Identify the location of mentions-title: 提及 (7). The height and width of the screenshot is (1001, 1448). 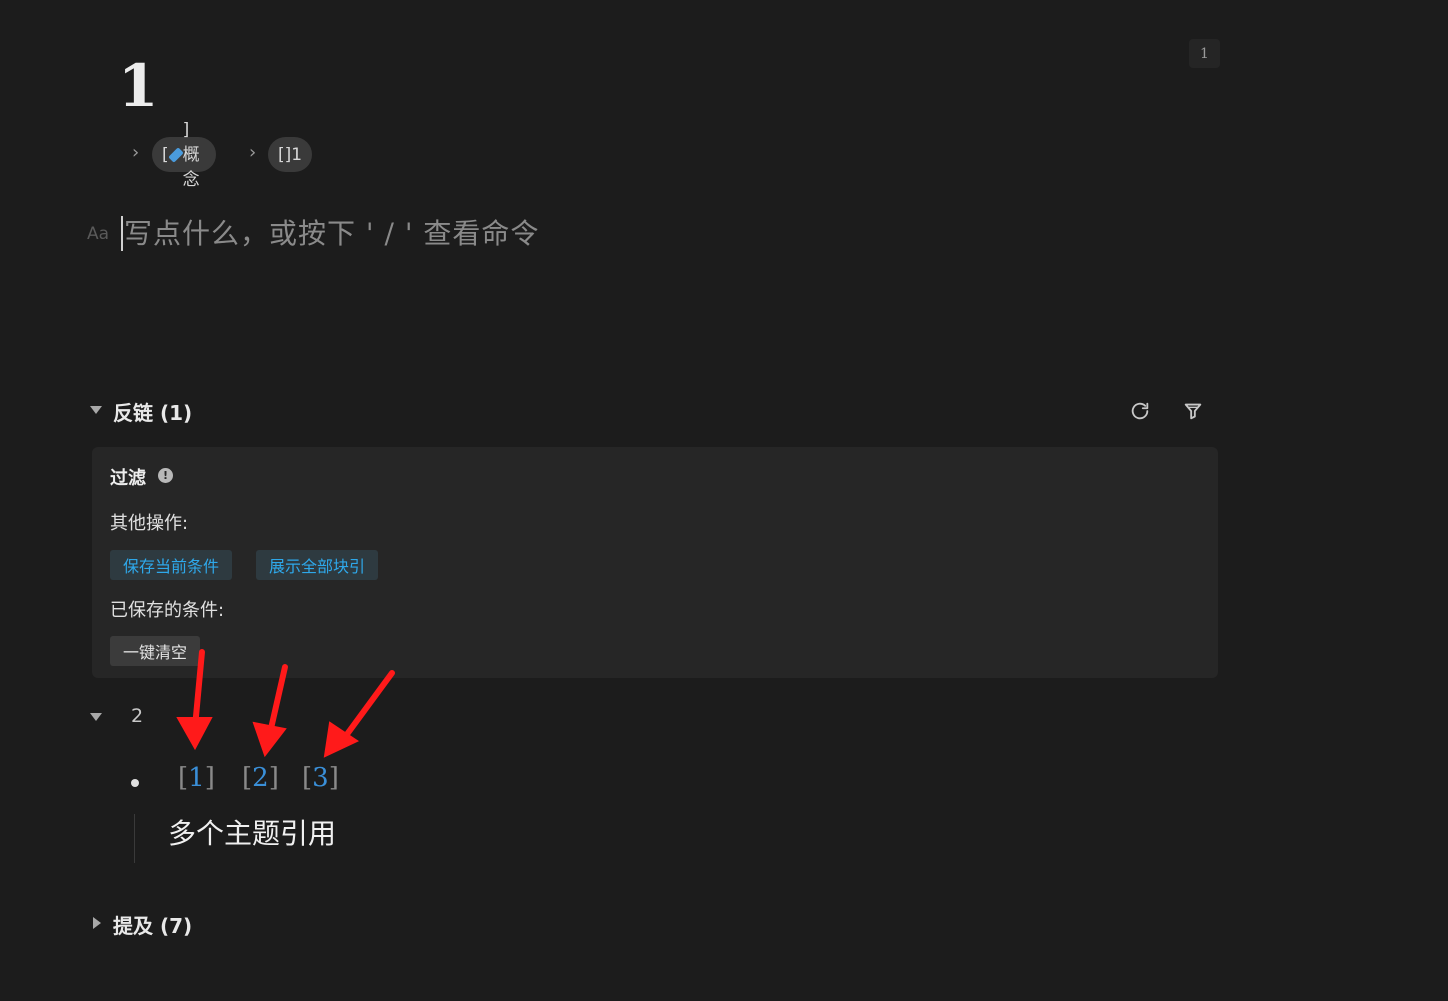
(152, 924).